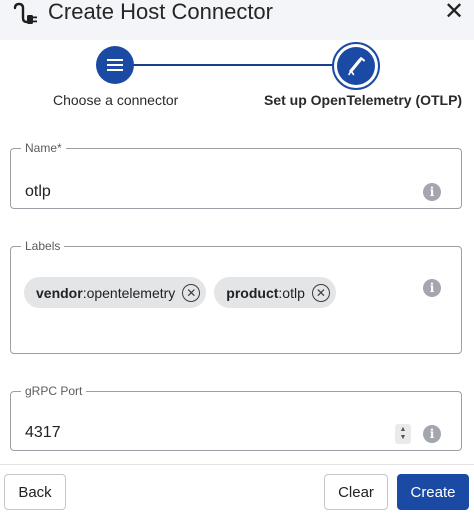 The width and height of the screenshot is (474, 513). I want to click on stepper-connector-line, so click(236, 65).